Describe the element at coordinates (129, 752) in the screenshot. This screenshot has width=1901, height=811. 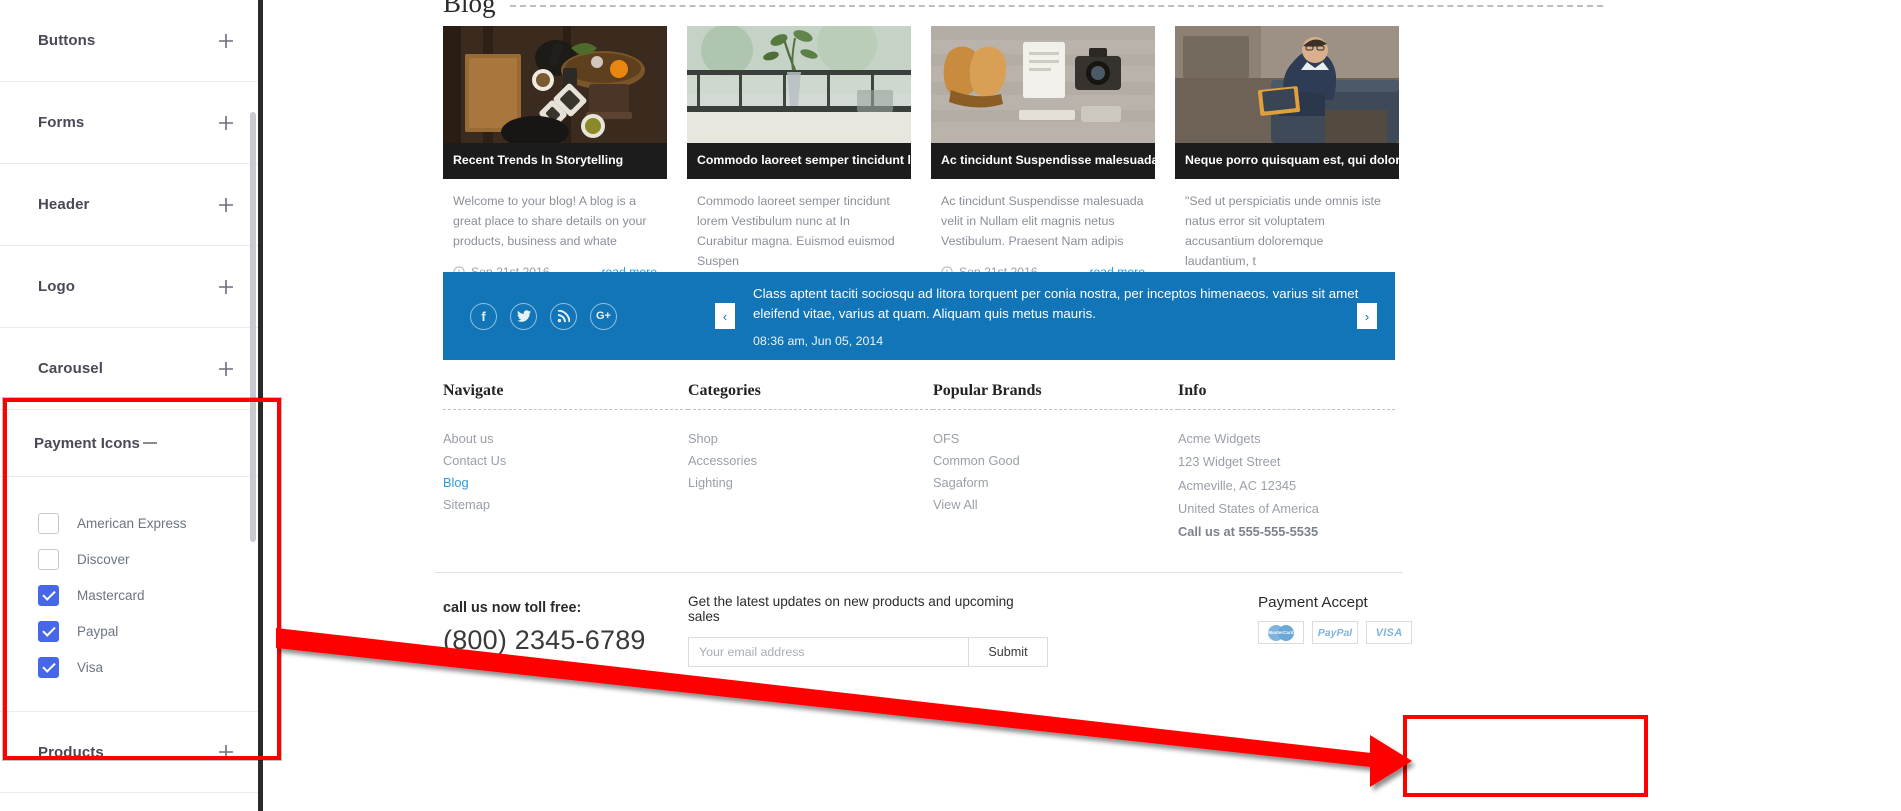
I see `sidebar-item-products: Products` at that location.